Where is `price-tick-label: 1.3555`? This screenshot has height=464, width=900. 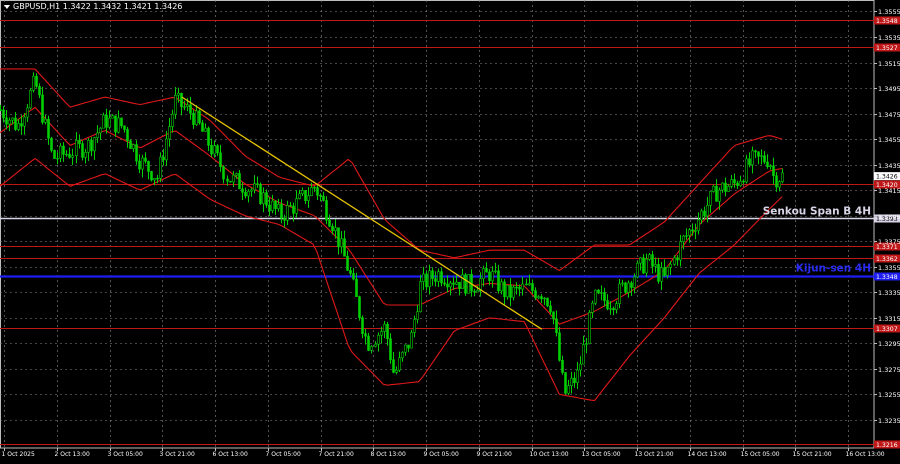
price-tick-label: 1.3555 is located at coordinates (889, 12).